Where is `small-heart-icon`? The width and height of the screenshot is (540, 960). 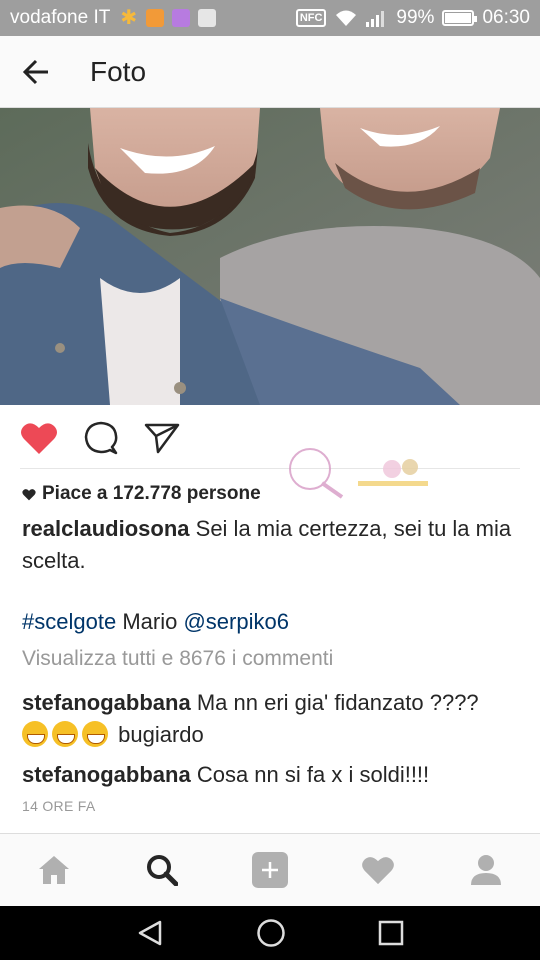 small-heart-icon is located at coordinates (29, 494).